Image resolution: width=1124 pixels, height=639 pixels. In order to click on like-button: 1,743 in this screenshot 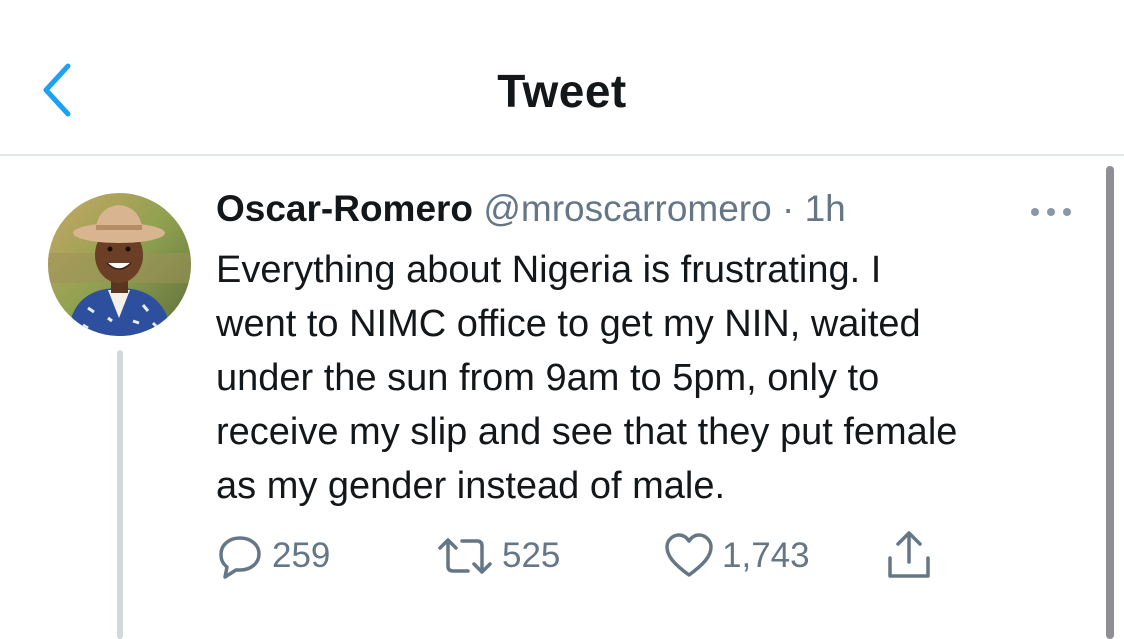, I will do `click(737, 556)`.